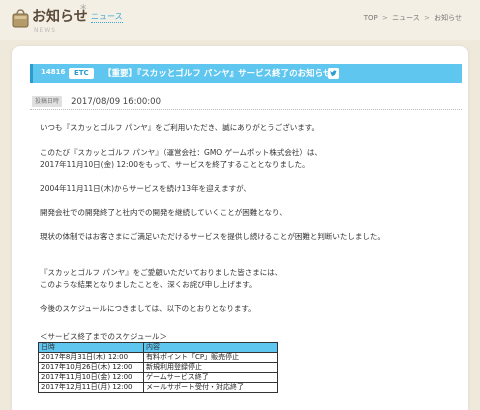  I want to click on breadcrumb-current: お知らせ, so click(448, 18).